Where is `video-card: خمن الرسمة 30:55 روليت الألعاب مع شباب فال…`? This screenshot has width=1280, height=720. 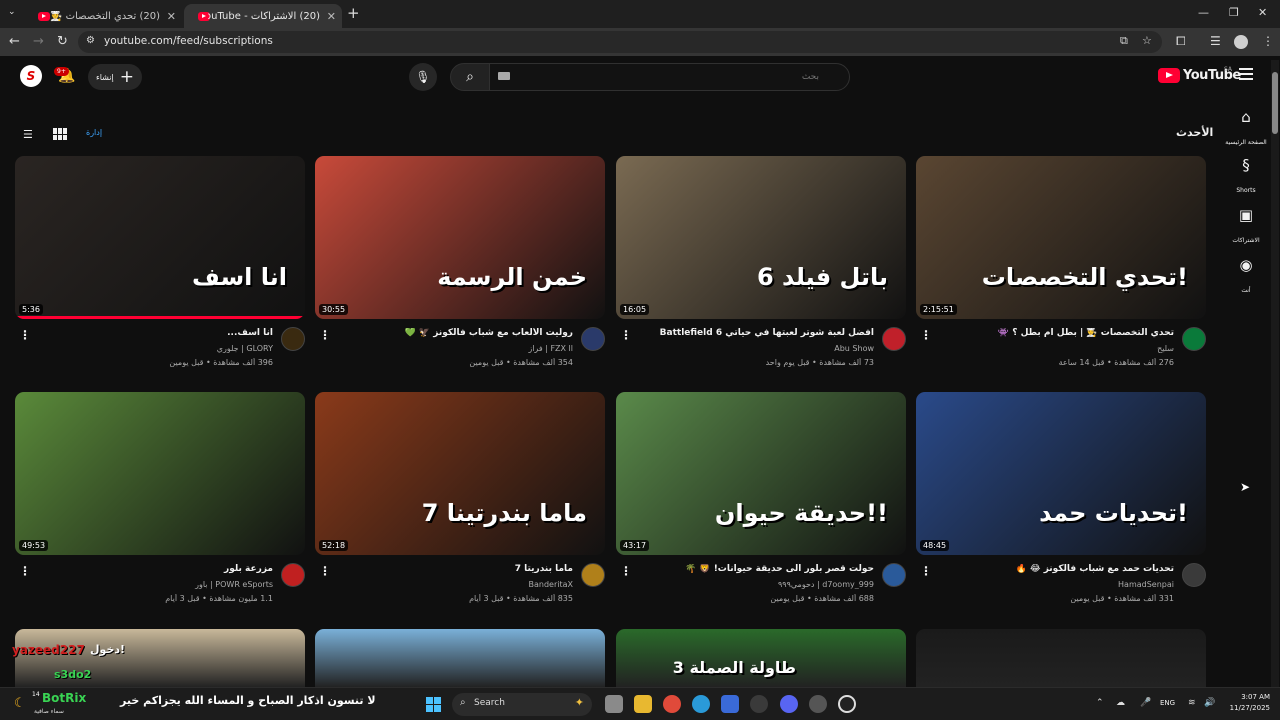 video-card: خمن الرسمة 30:55 روليت الألعاب مع شباب فال… is located at coordinates (460, 269).